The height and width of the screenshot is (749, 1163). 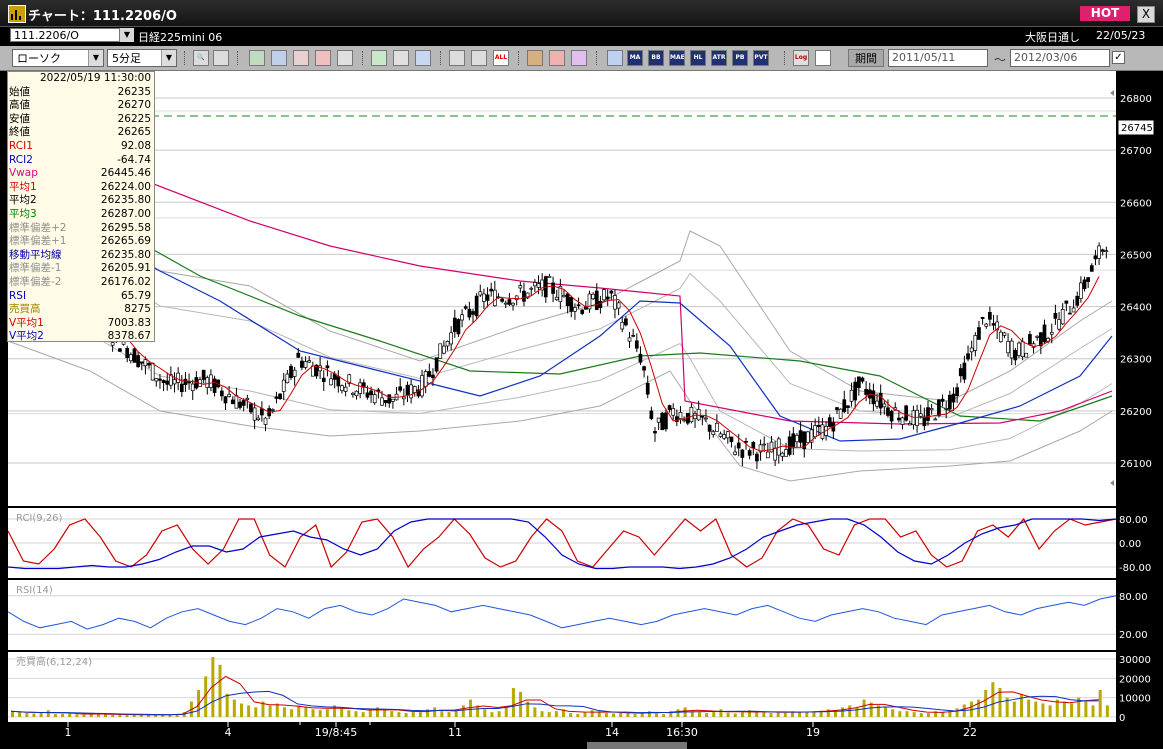 I want to click on date-range-checkbox: ✓, so click(x=1118, y=57).